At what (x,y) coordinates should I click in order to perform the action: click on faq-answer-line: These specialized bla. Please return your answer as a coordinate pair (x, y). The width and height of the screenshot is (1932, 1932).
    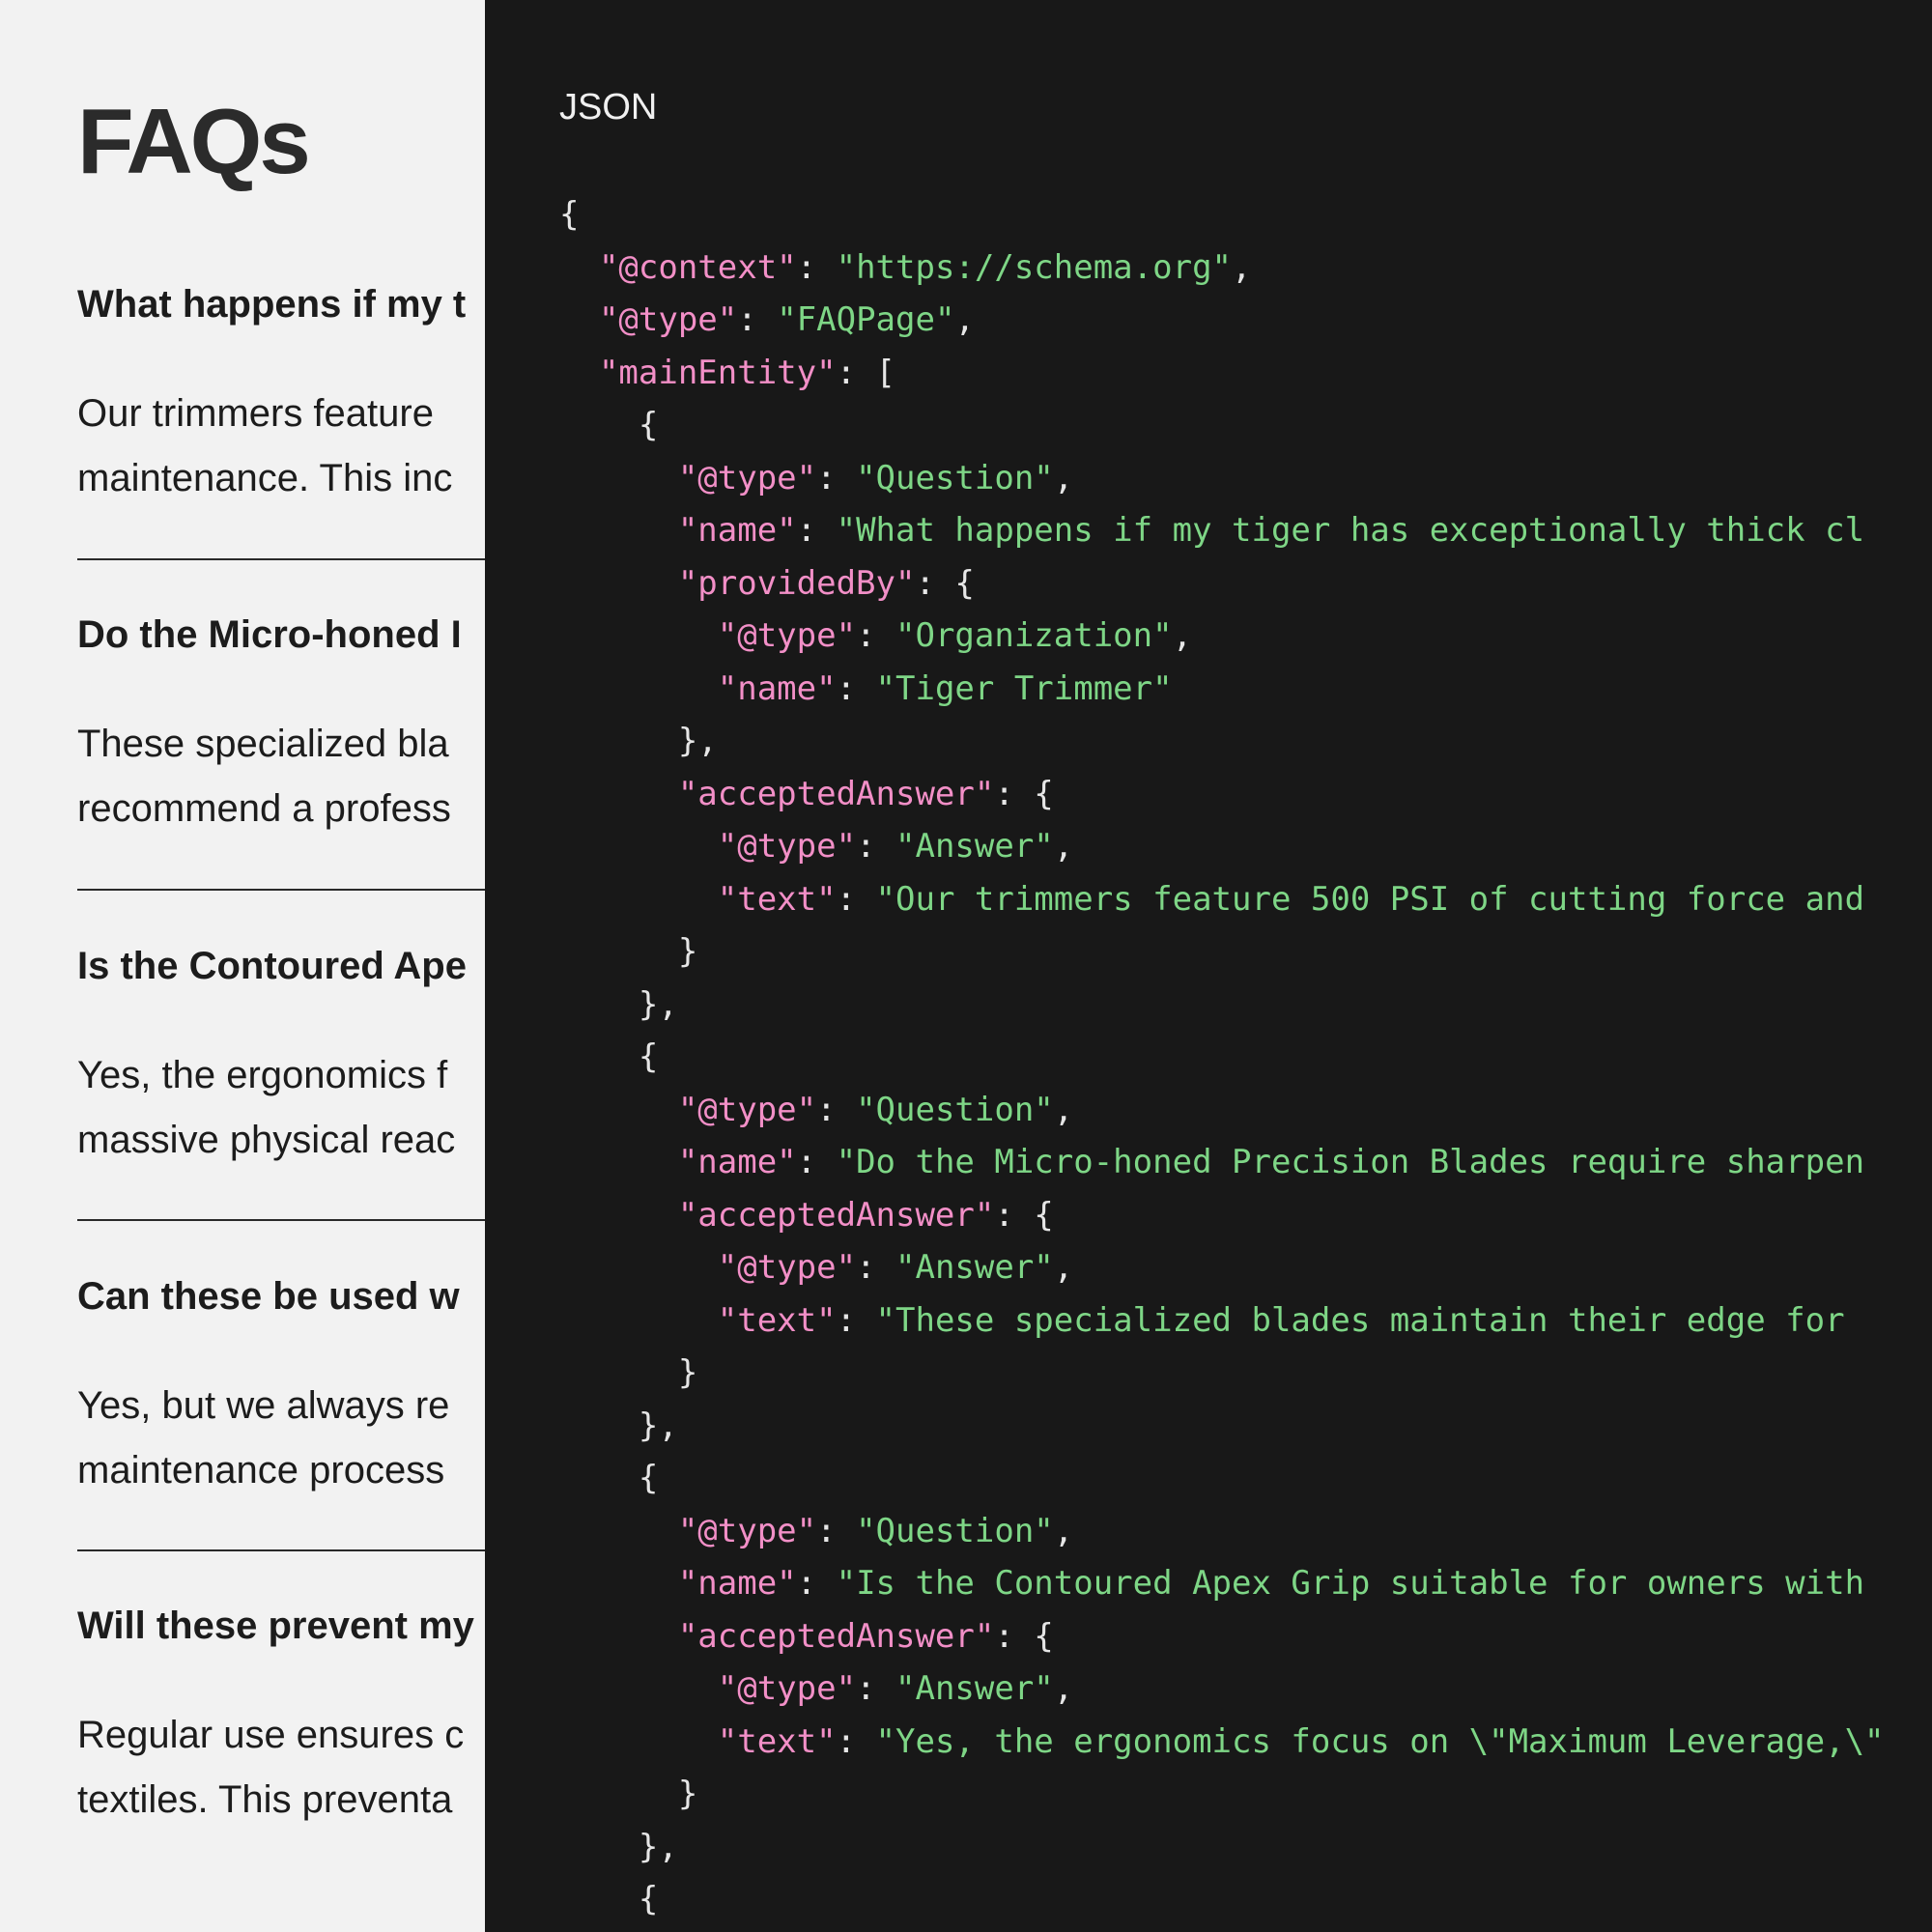
    Looking at the image, I should click on (263, 744).